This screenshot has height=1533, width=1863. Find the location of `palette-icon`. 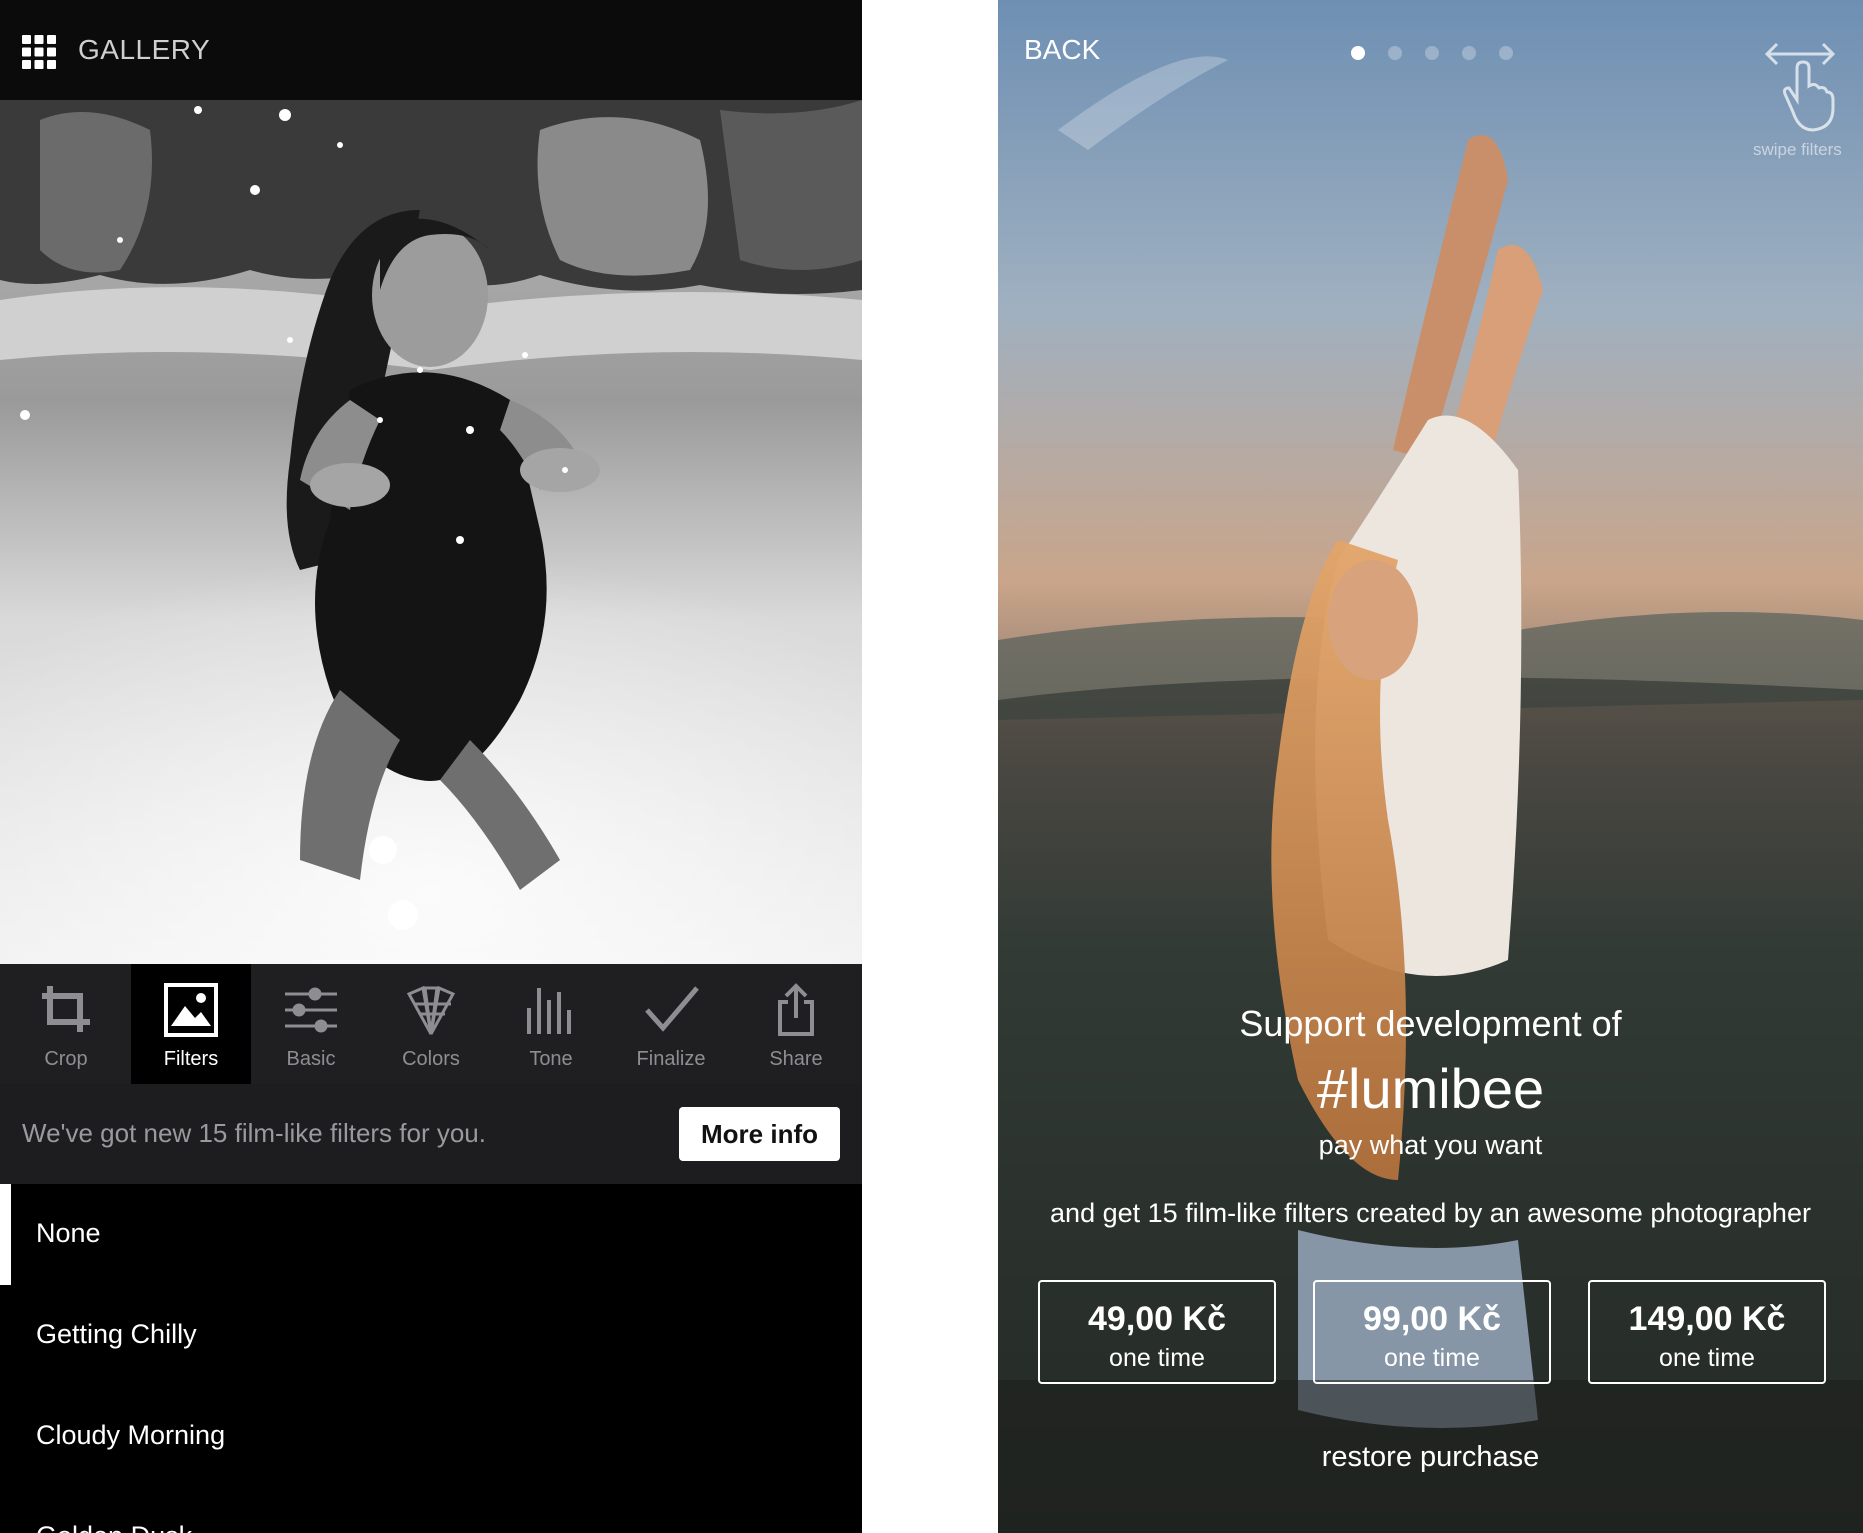

palette-icon is located at coordinates (431, 1010).